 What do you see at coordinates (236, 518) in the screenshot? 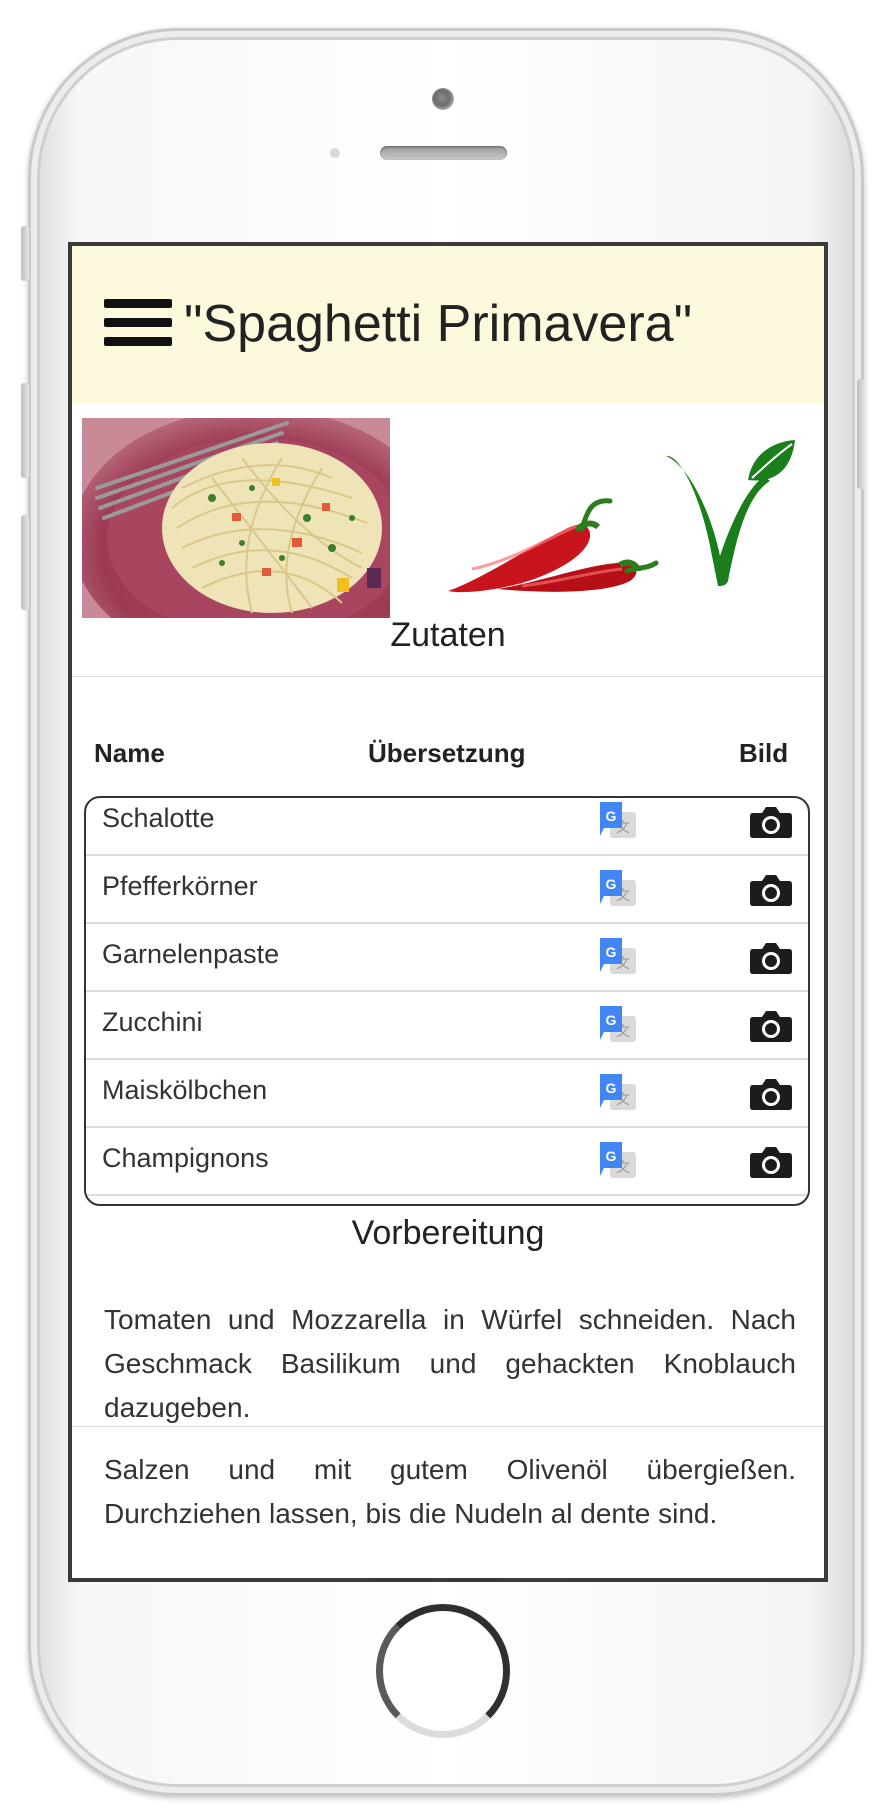
I see `dish-photo` at bounding box center [236, 518].